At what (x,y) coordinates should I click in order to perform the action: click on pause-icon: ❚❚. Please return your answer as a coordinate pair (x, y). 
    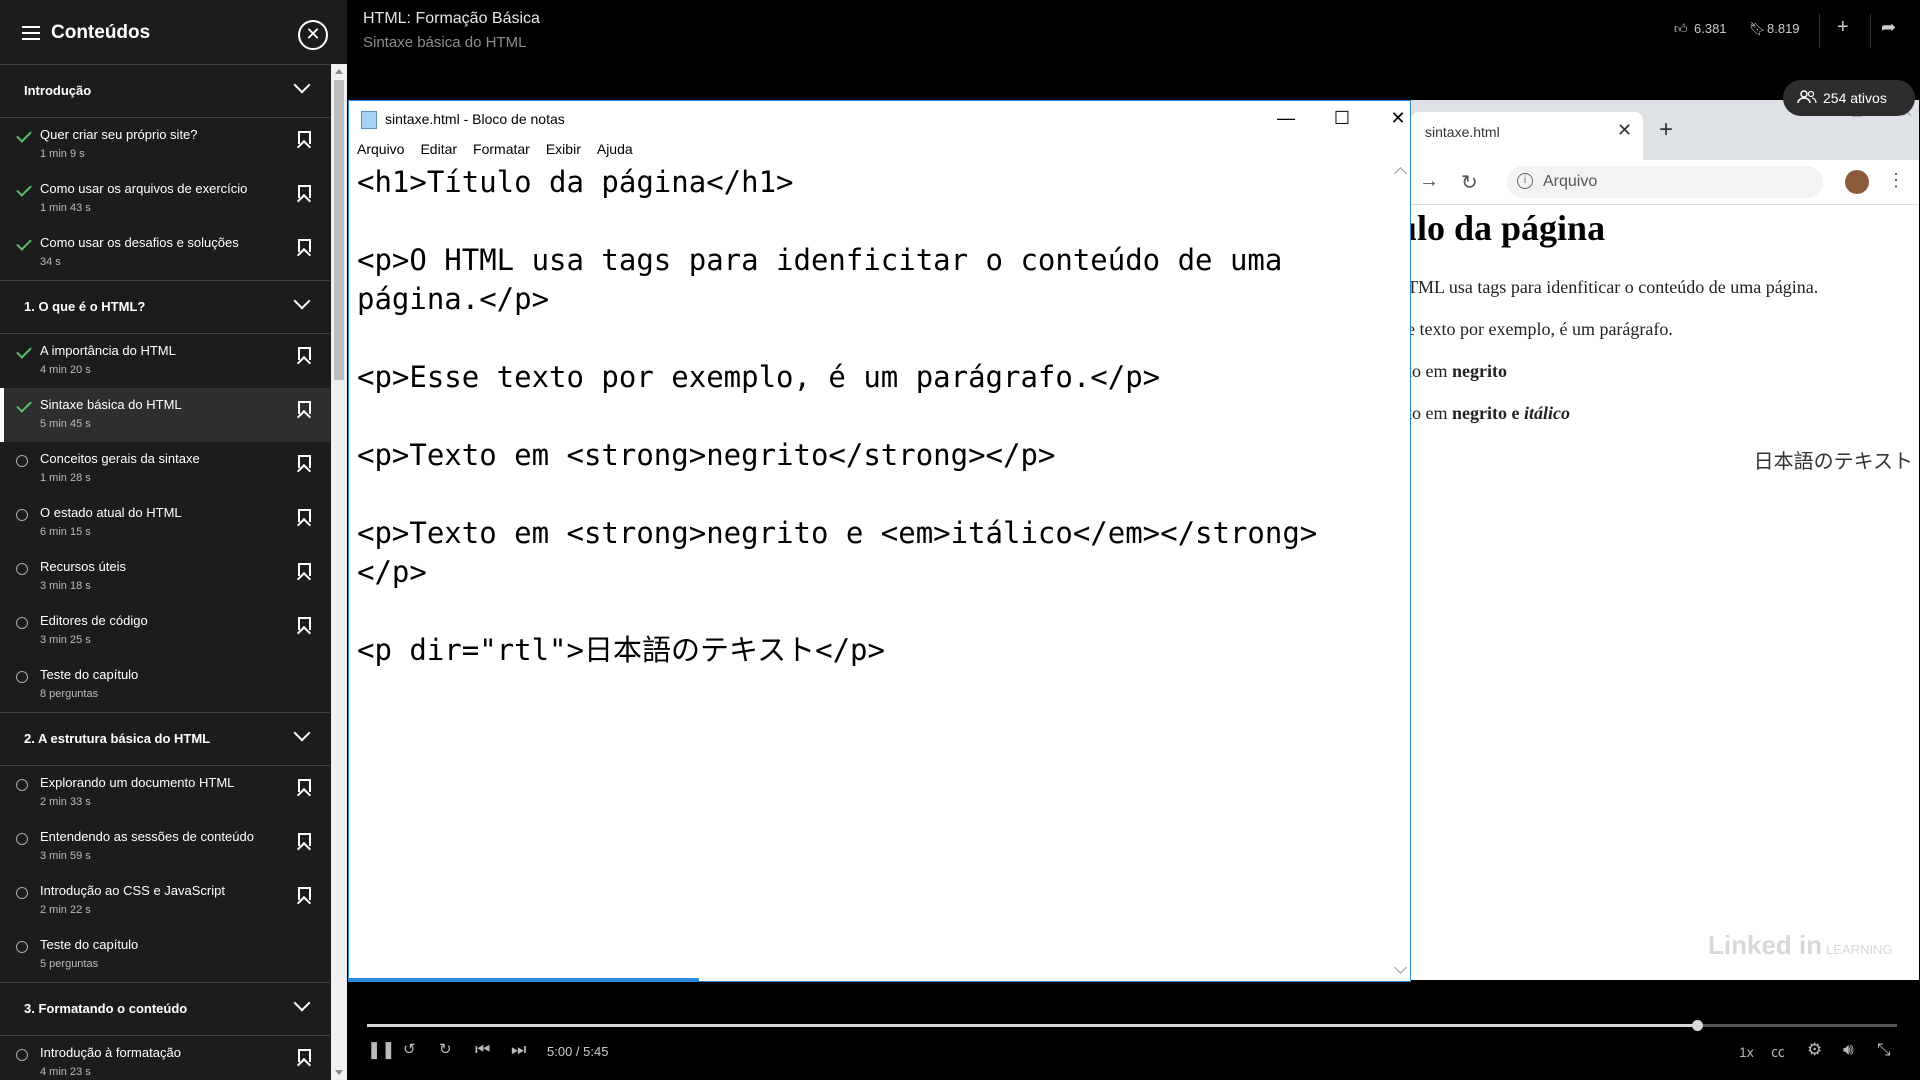
    Looking at the image, I should click on (381, 1050).